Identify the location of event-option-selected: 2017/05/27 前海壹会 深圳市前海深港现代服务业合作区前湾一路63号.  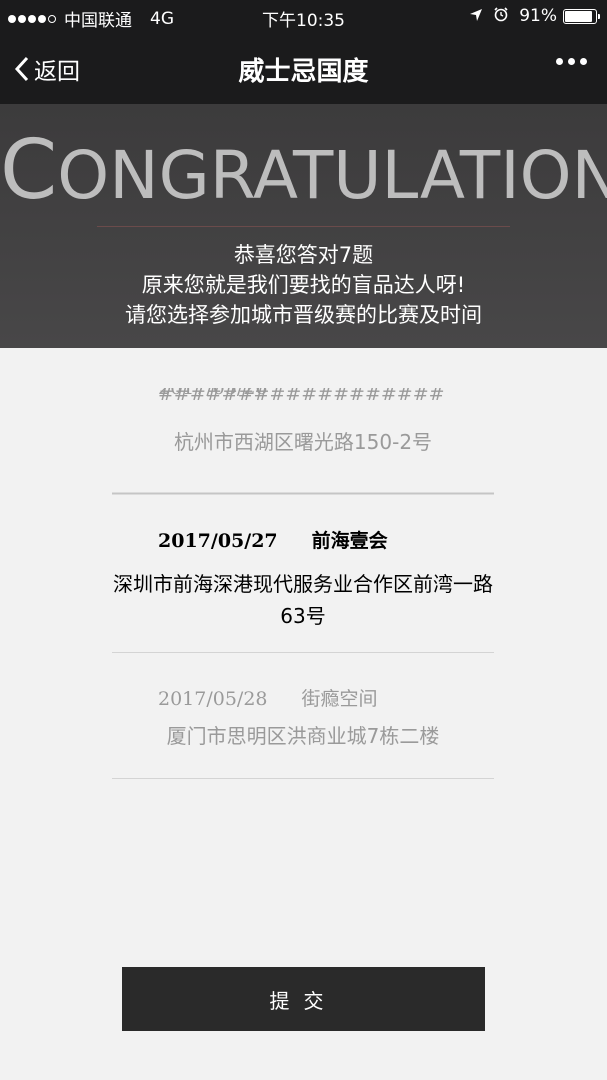
(303, 580).